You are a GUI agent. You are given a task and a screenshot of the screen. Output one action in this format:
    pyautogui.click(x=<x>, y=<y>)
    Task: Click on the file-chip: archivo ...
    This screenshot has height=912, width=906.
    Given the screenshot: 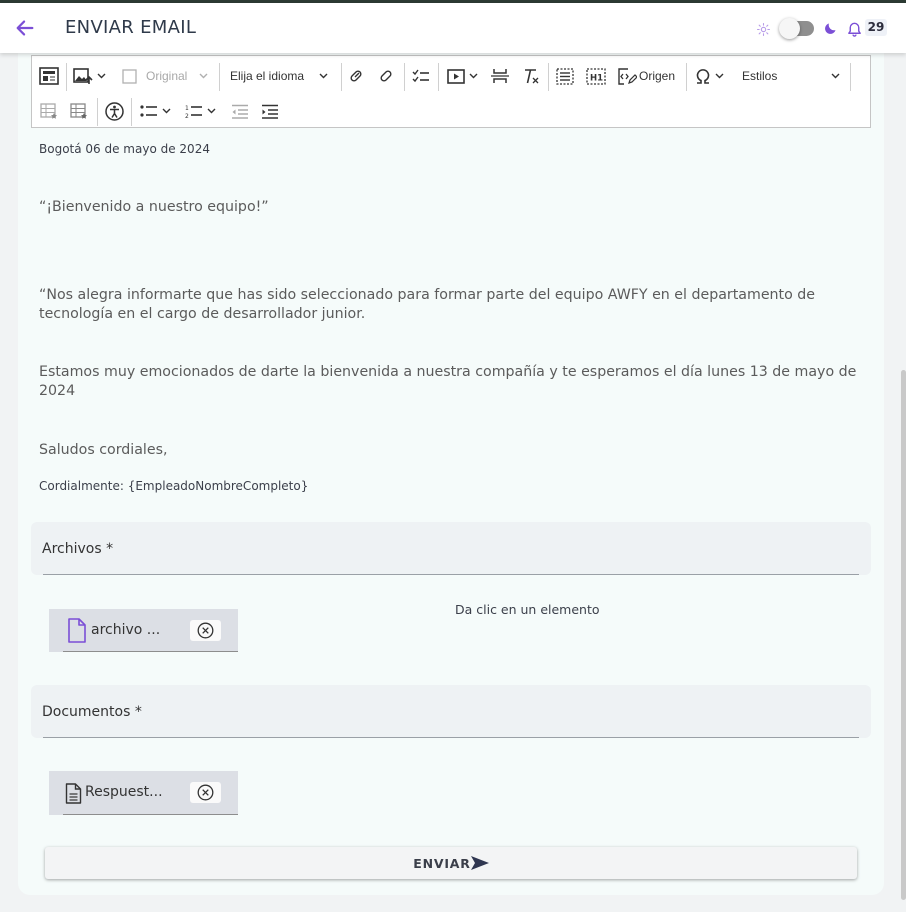 What is the action you would take?
    pyautogui.click(x=143, y=630)
    